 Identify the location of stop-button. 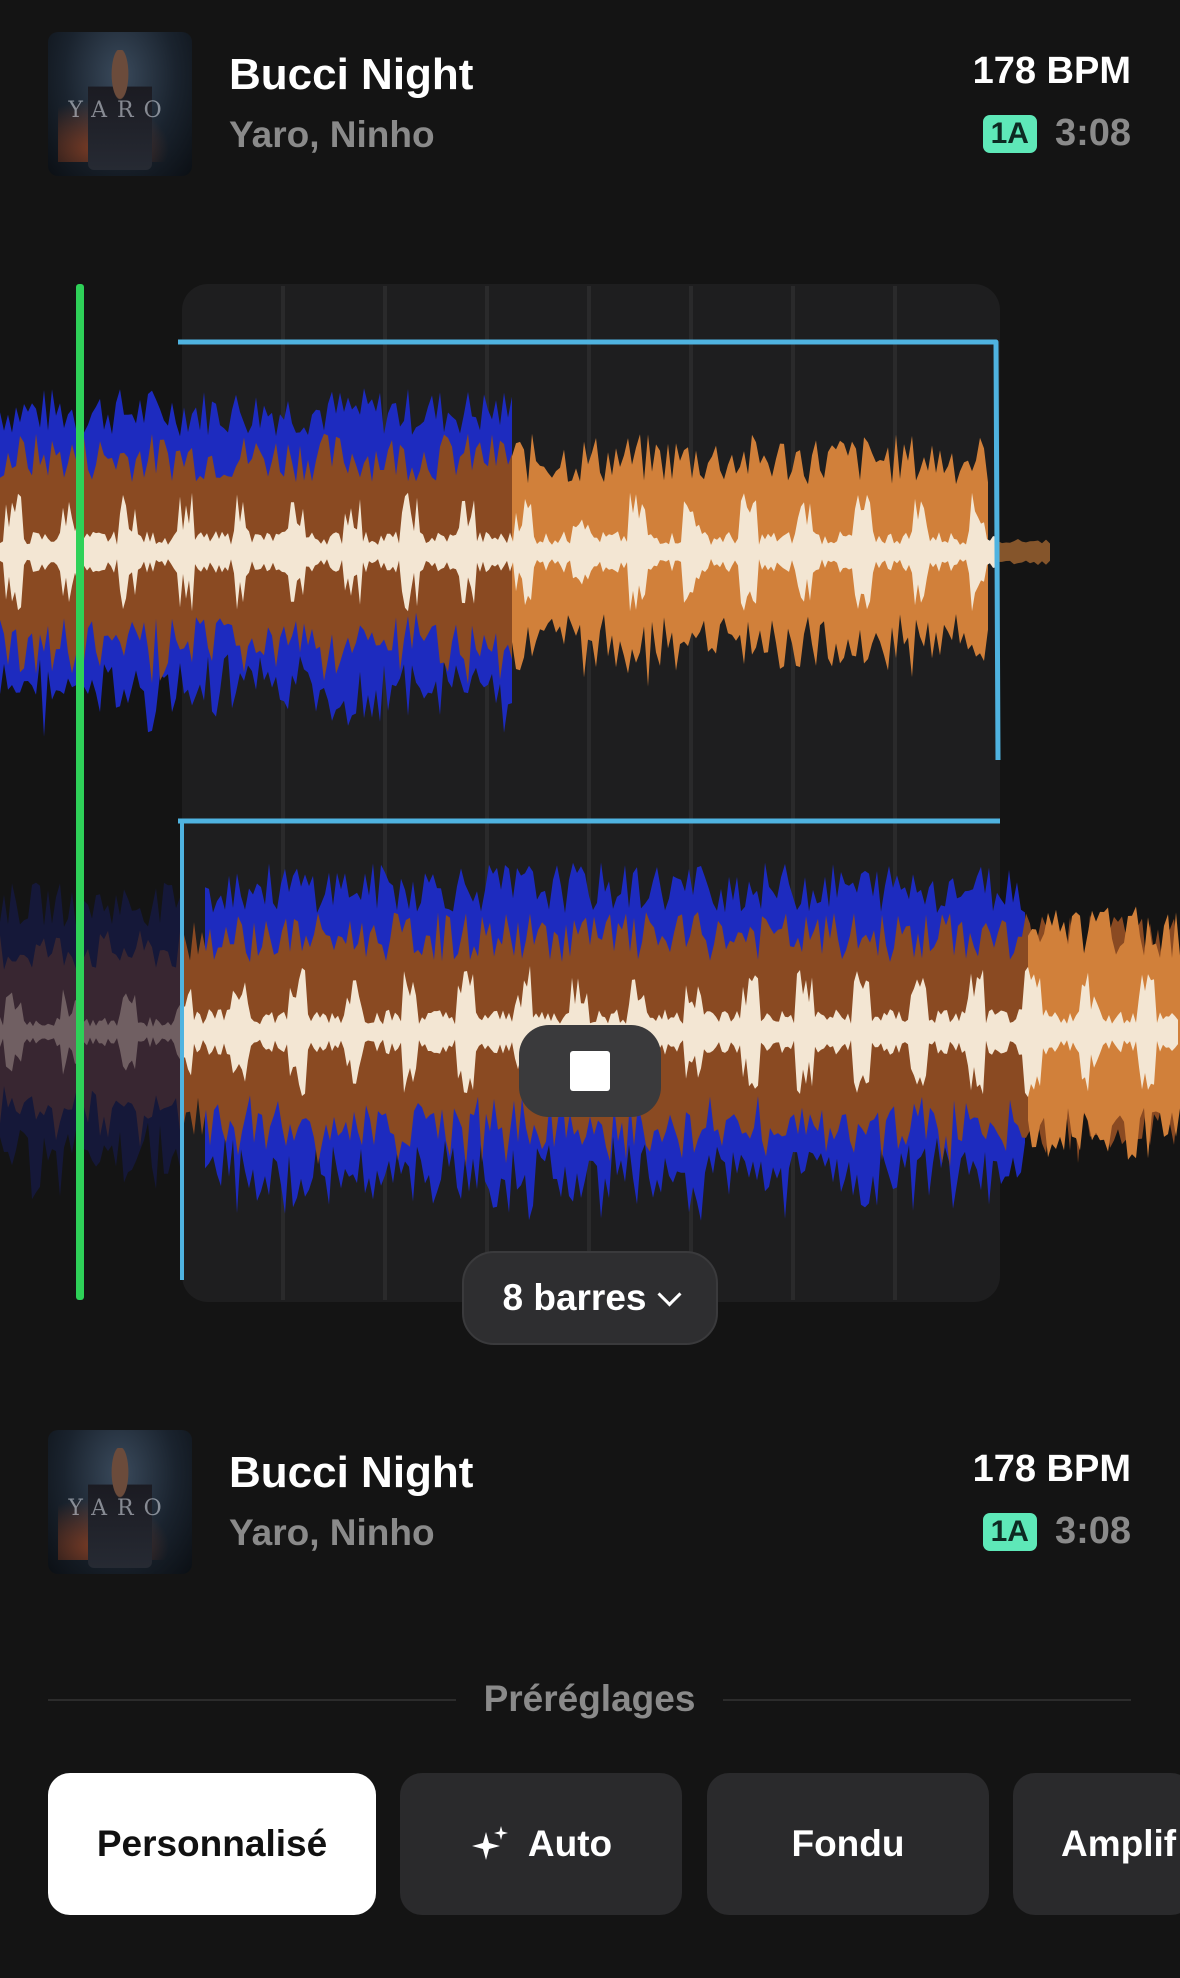
(590, 1071).